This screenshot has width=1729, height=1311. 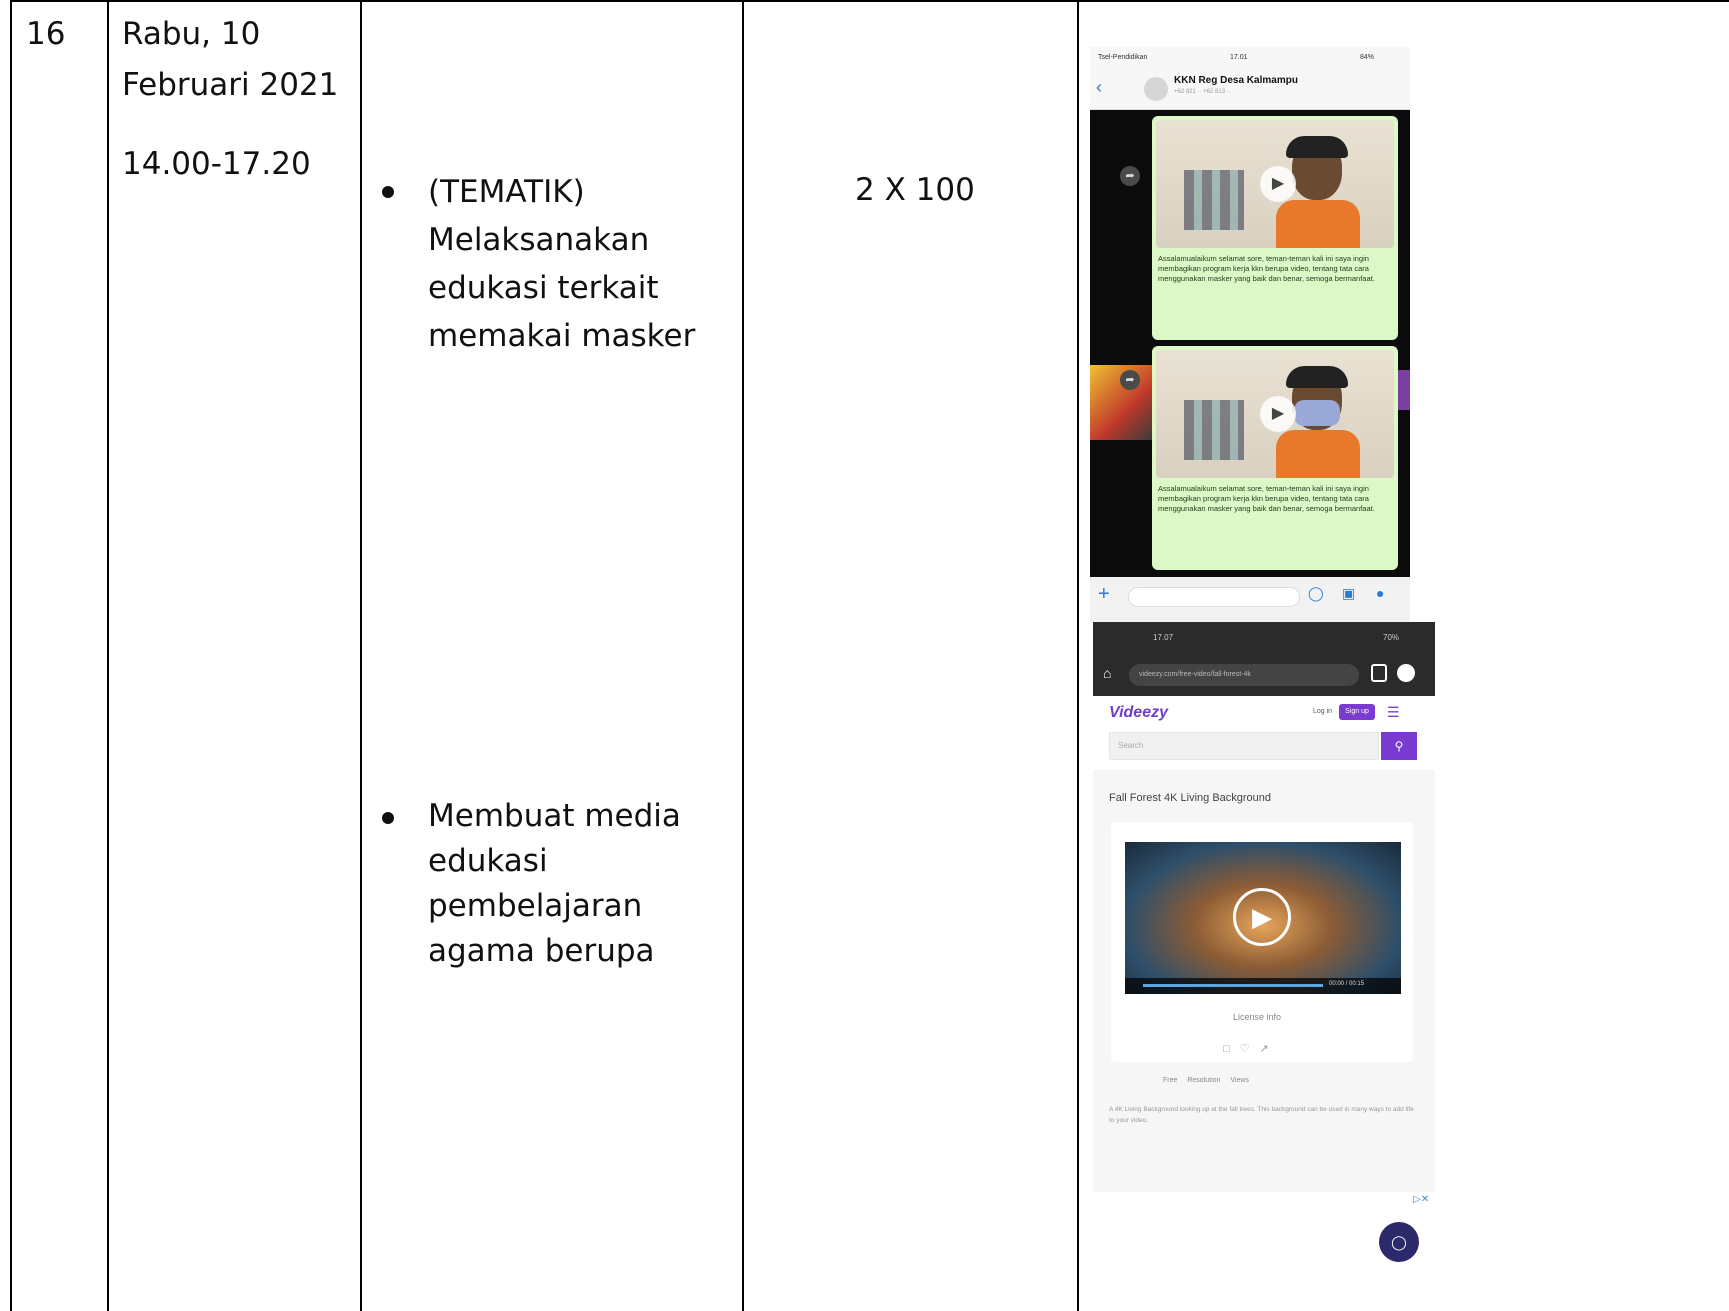 I want to click on group-members: +62 821 ·· +62 813 ··, so click(x=1202, y=92).